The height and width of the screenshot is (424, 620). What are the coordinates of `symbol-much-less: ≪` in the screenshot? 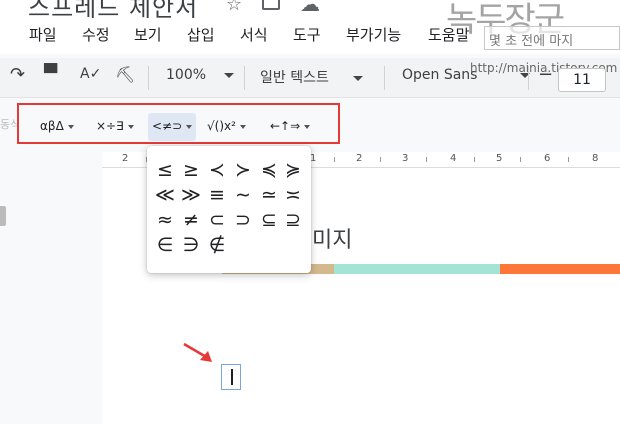 It's located at (165, 195).